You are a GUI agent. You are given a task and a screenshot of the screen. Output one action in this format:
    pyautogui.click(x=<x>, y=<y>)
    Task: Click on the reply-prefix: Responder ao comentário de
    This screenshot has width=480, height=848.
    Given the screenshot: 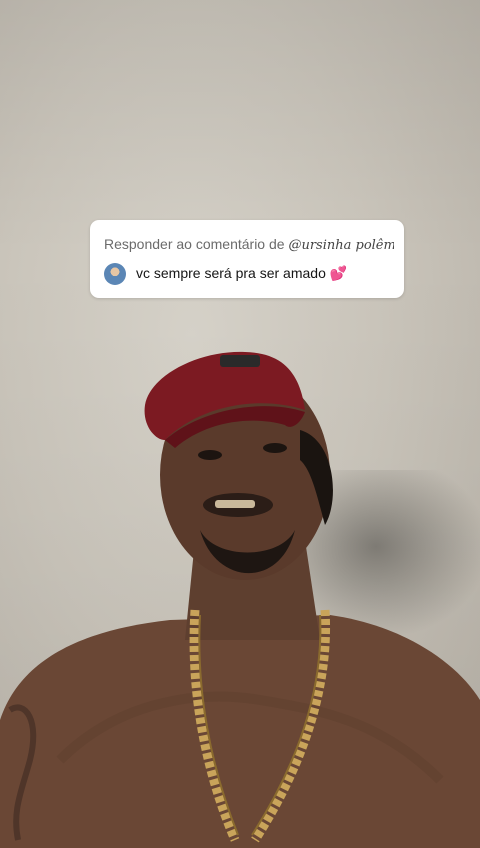 What is the action you would take?
    pyautogui.click(x=196, y=244)
    